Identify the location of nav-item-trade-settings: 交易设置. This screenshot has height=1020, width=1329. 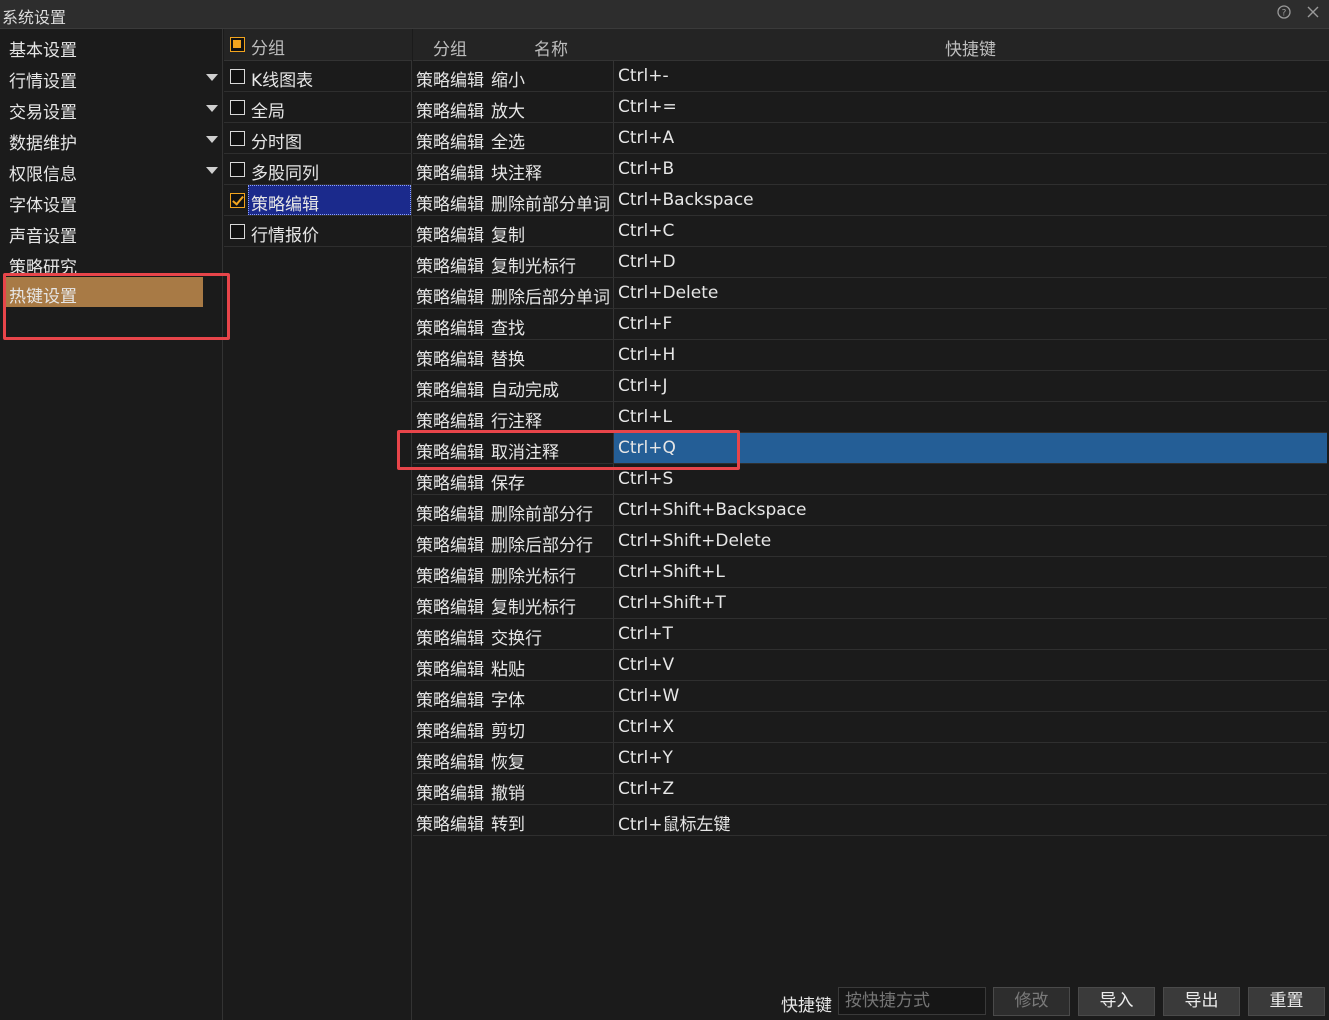
(111, 108).